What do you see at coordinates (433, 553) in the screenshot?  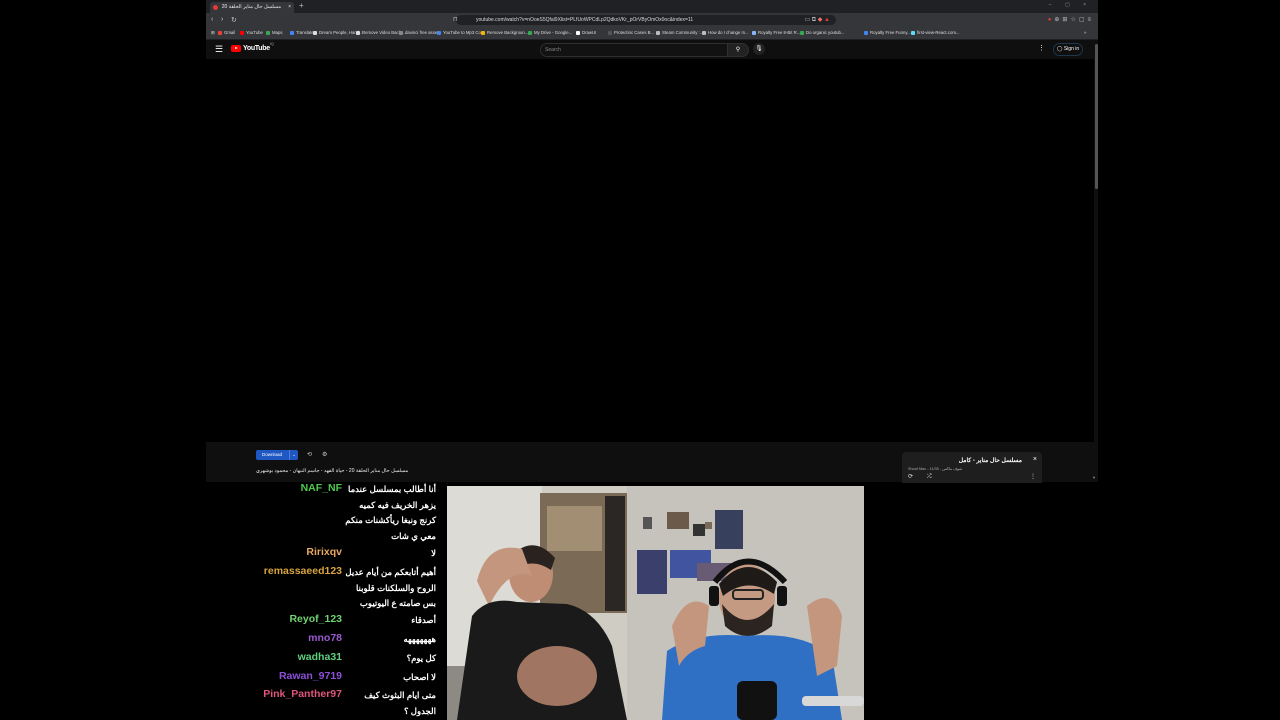 I see `chat-text: لا` at bounding box center [433, 553].